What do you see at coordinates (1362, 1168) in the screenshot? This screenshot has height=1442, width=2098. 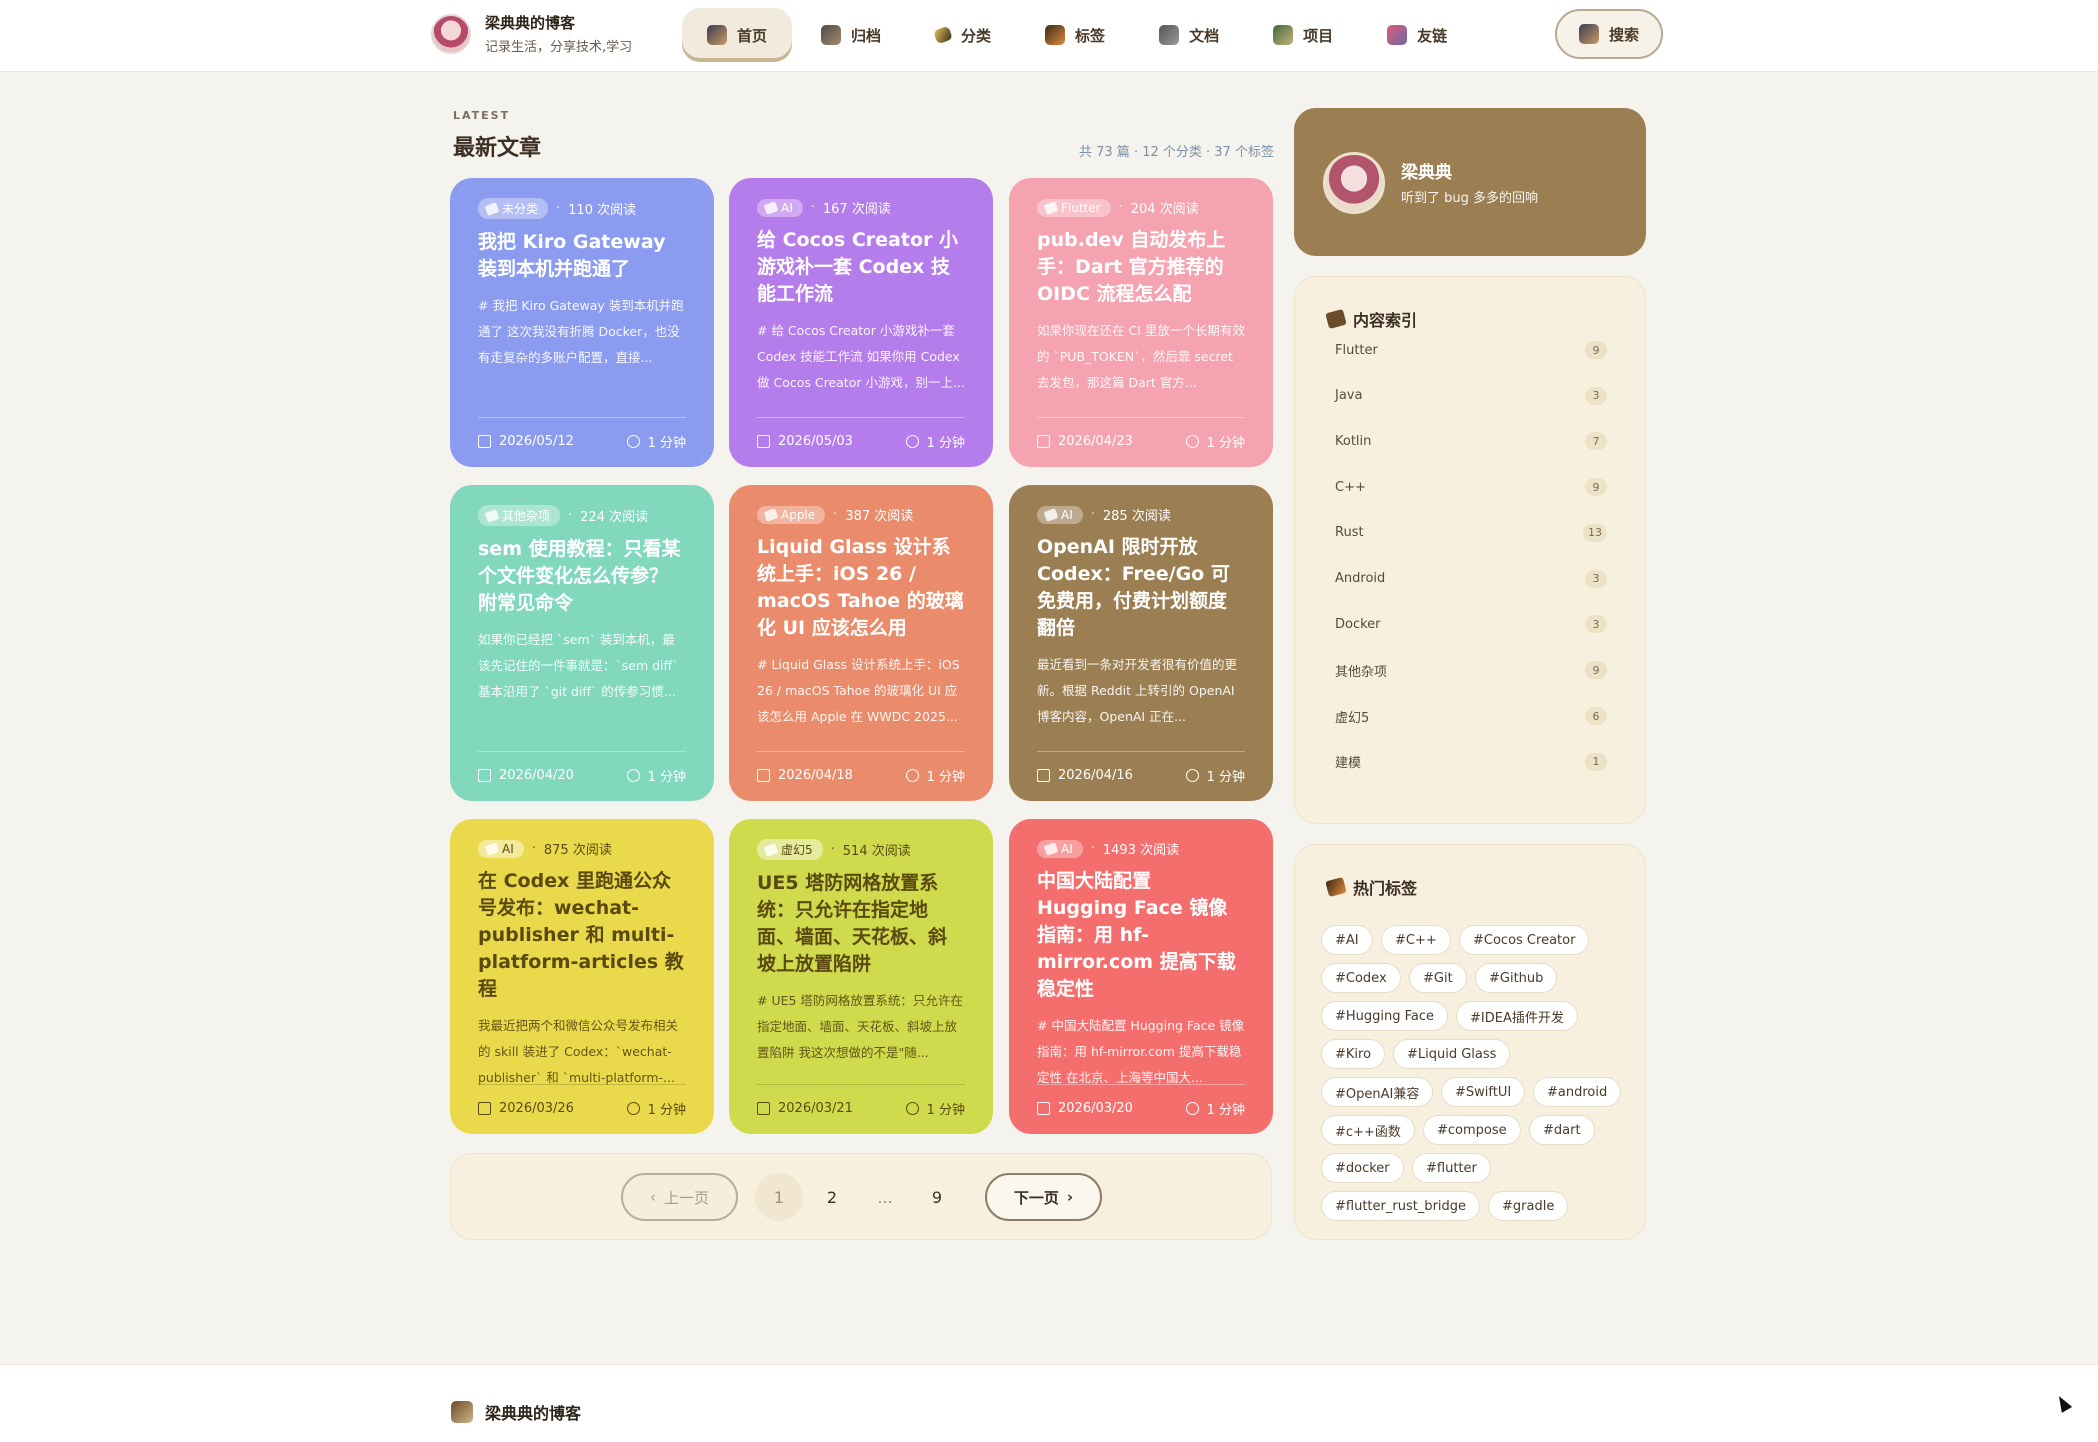 I see `tag-pill: #docker` at bounding box center [1362, 1168].